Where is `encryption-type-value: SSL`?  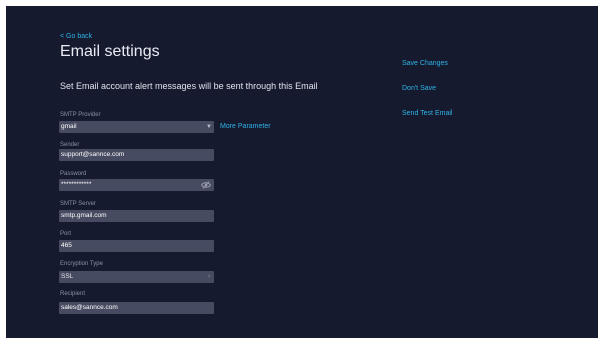 encryption-type-value: SSL is located at coordinates (67, 276).